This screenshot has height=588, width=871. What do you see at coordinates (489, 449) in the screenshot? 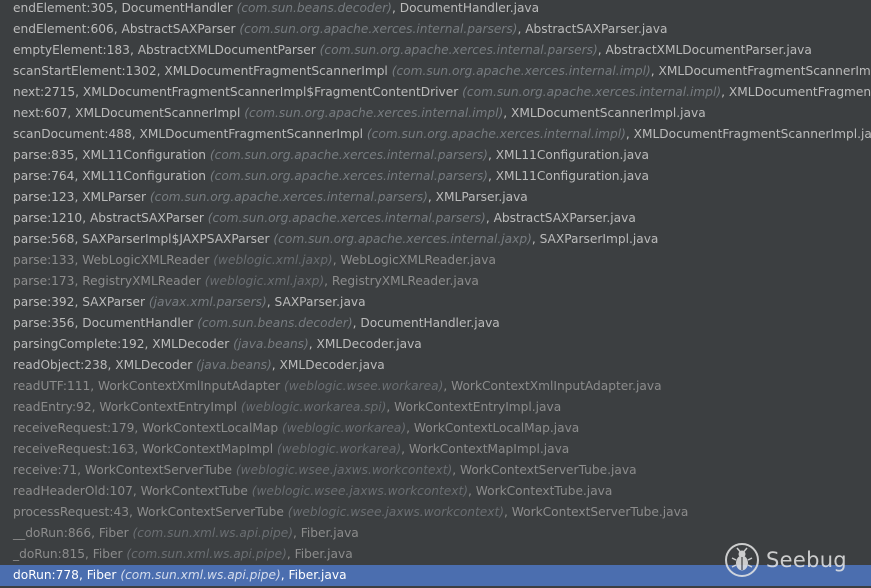
I see `frame-file: WorkContextMapImpl.java` at bounding box center [489, 449].